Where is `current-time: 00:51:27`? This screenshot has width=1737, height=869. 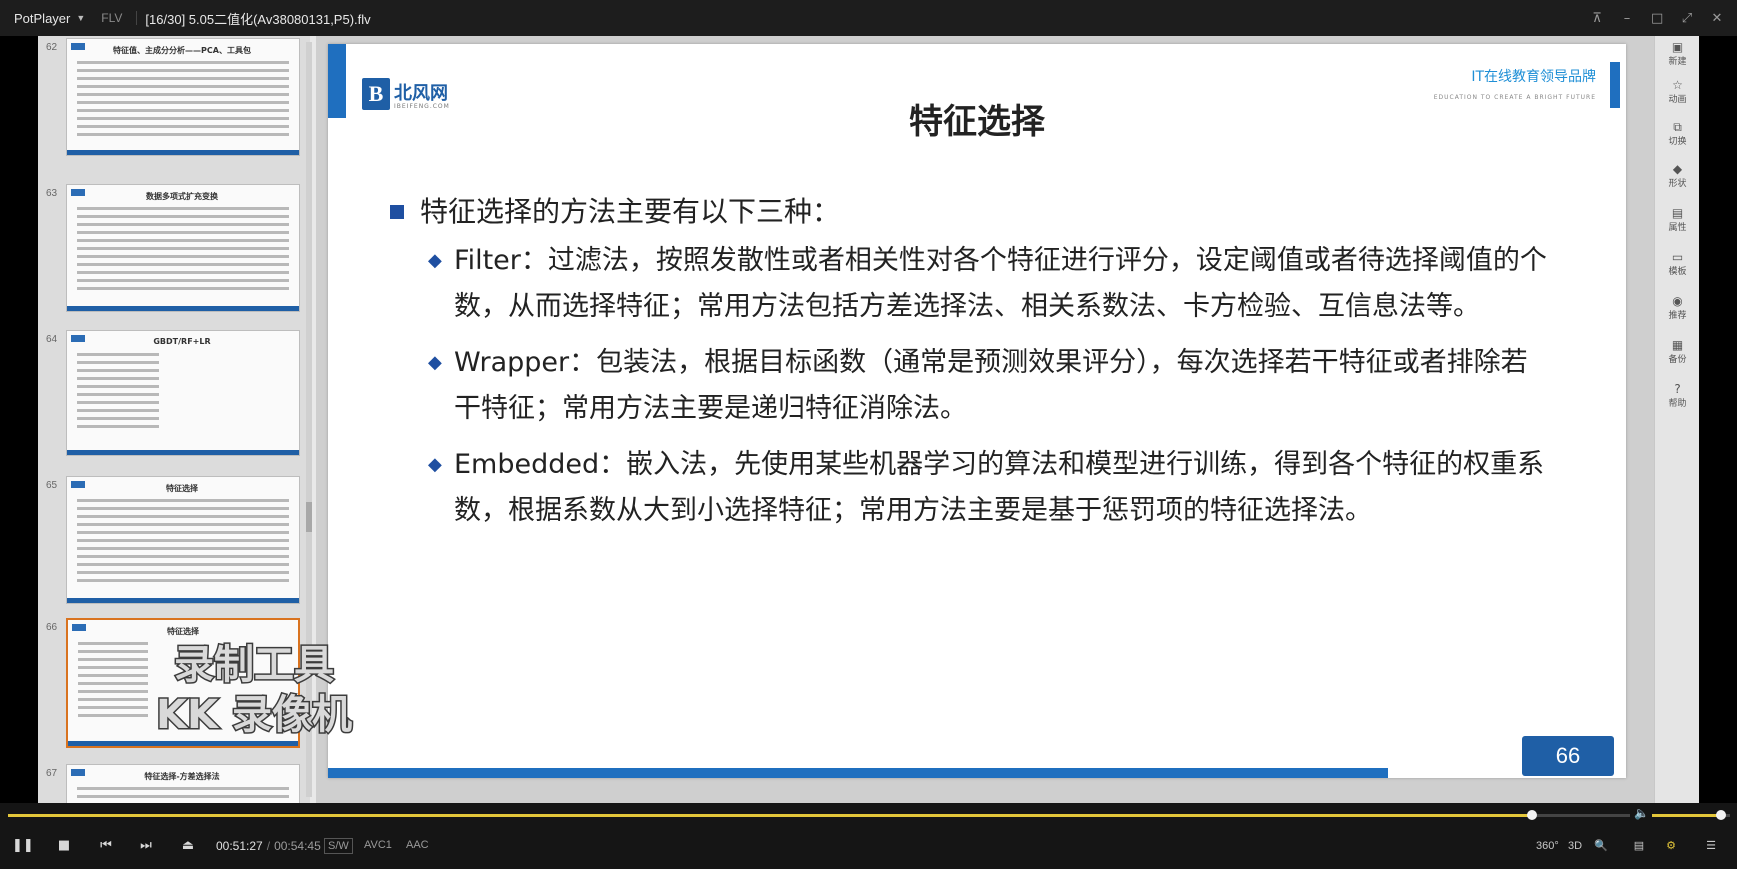
current-time: 00:51:27 is located at coordinates (239, 846).